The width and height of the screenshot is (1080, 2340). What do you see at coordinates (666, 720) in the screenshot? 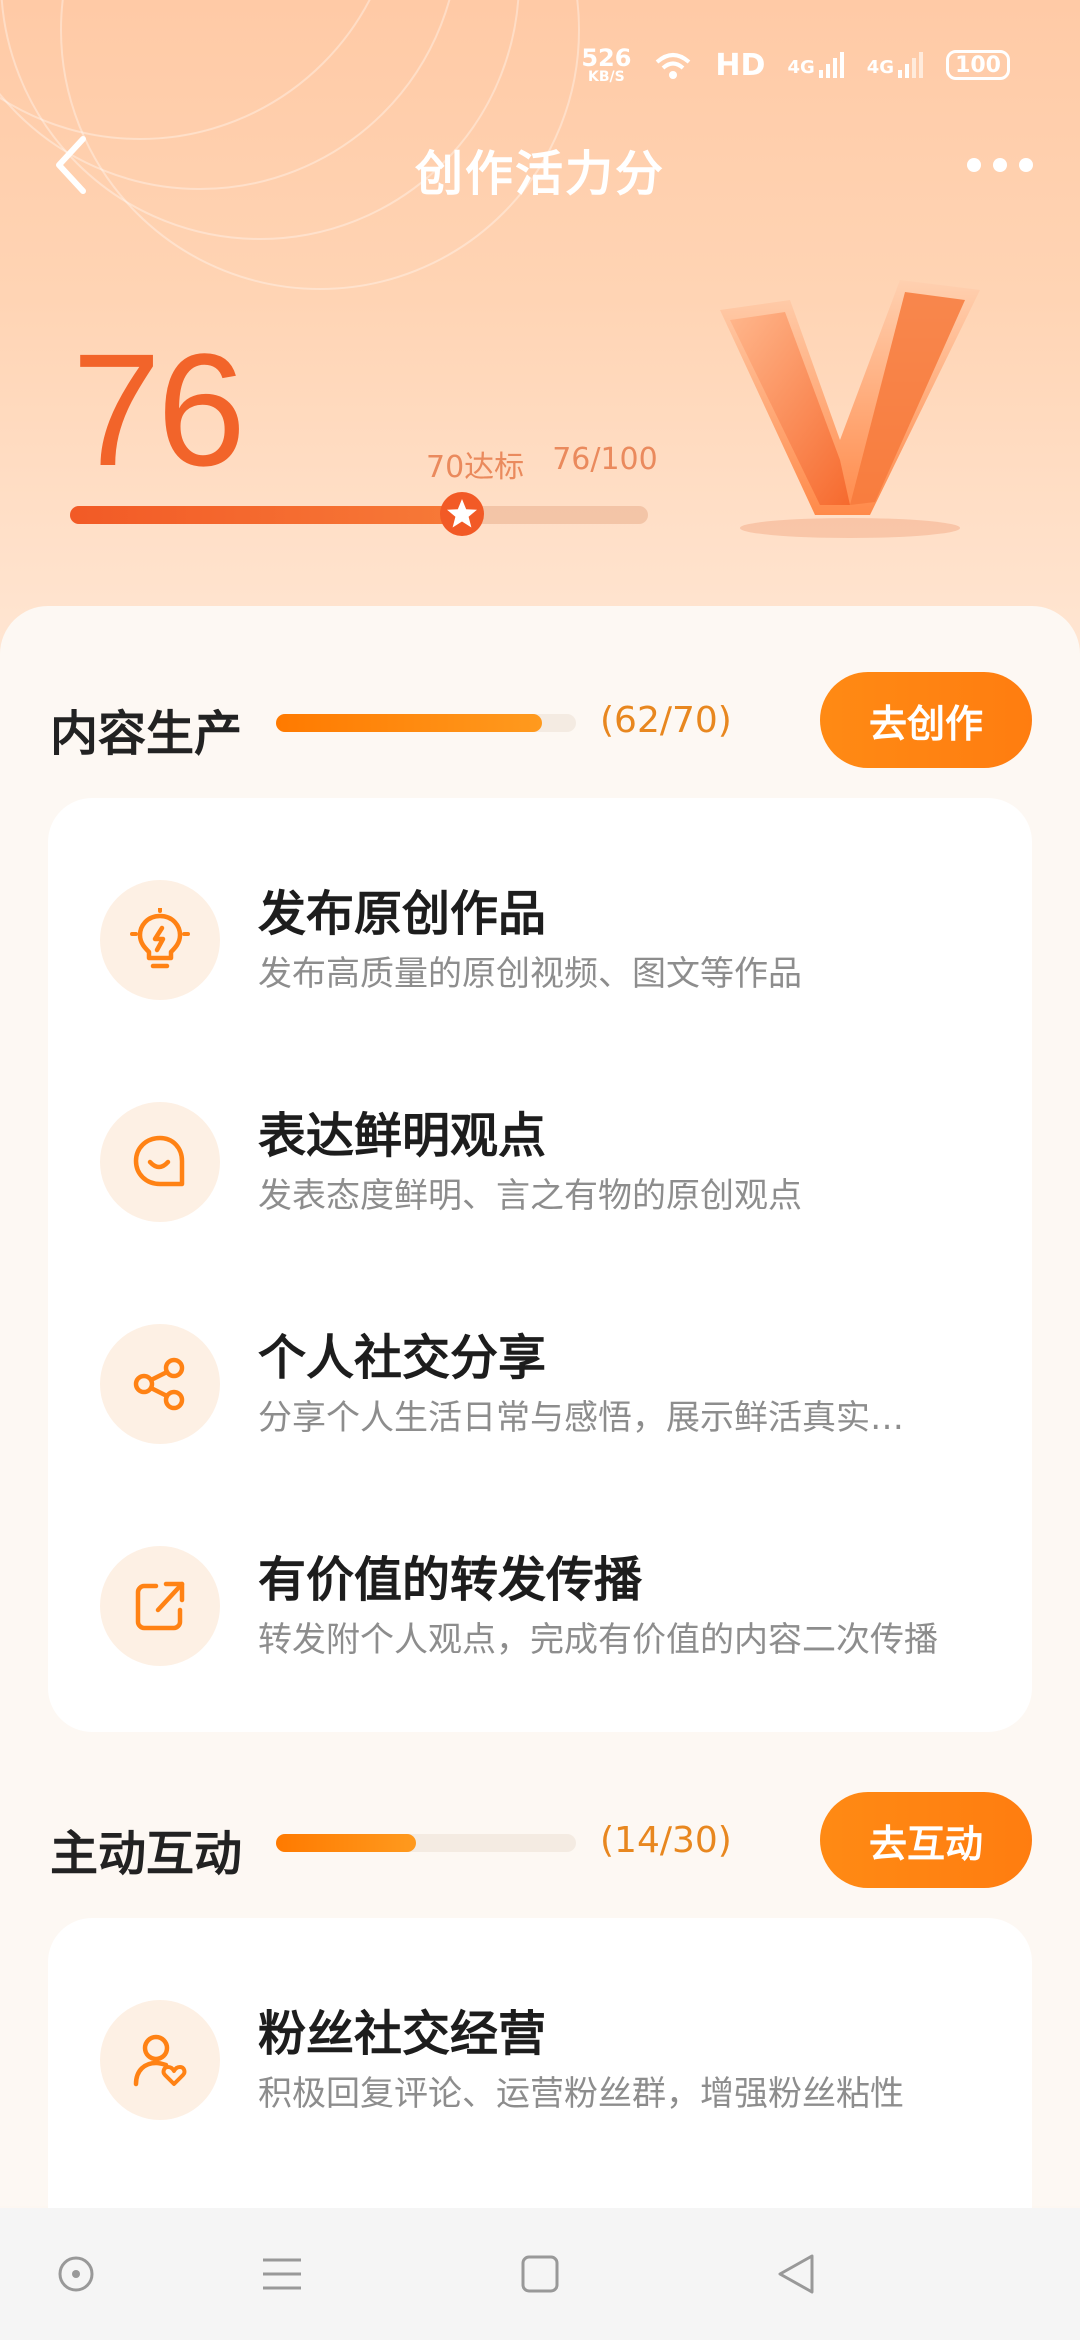
I see `section-ratio: (62/70)` at bounding box center [666, 720].